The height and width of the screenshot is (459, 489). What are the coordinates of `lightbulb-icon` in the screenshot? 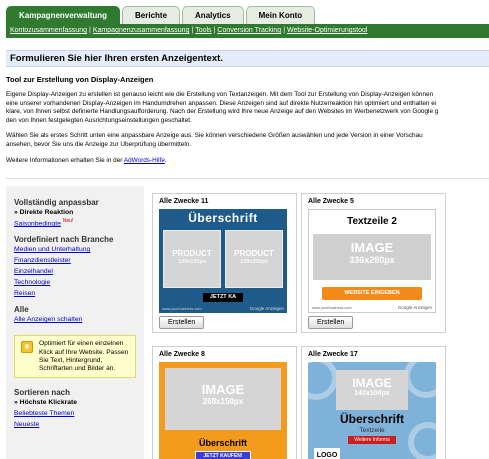 It's located at (27, 347).